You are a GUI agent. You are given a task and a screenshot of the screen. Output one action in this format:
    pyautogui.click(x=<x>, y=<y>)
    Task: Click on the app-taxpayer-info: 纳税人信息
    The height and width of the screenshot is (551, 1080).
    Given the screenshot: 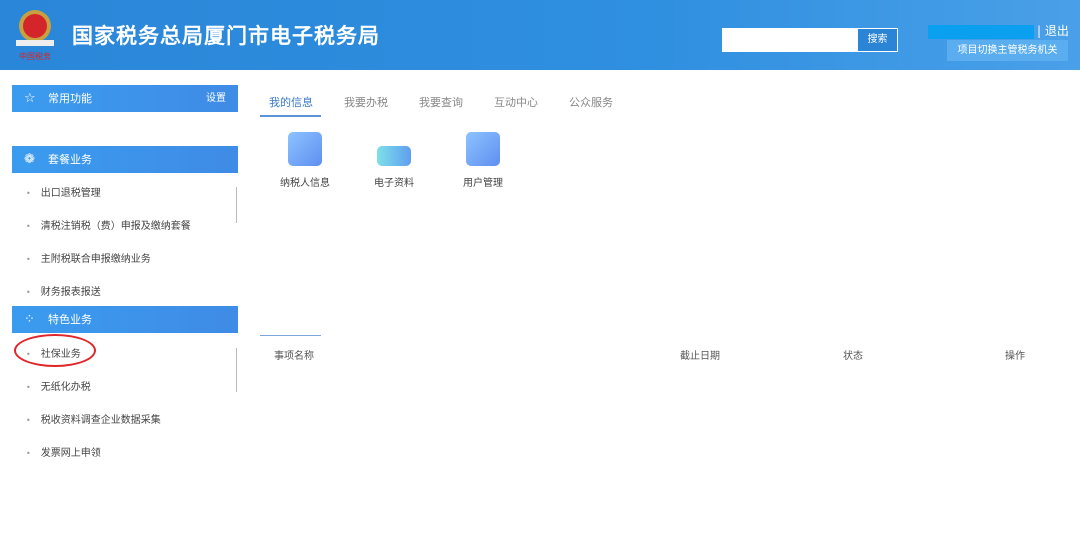 What is the action you would take?
    pyautogui.click(x=305, y=160)
    